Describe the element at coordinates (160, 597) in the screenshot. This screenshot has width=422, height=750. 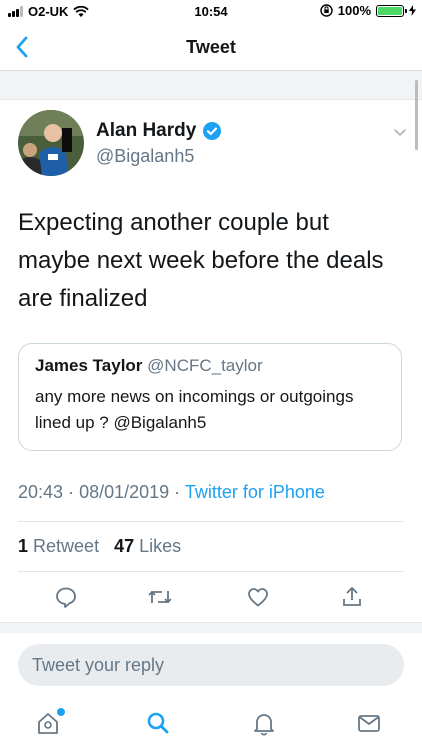
I see `retweet-icon` at that location.